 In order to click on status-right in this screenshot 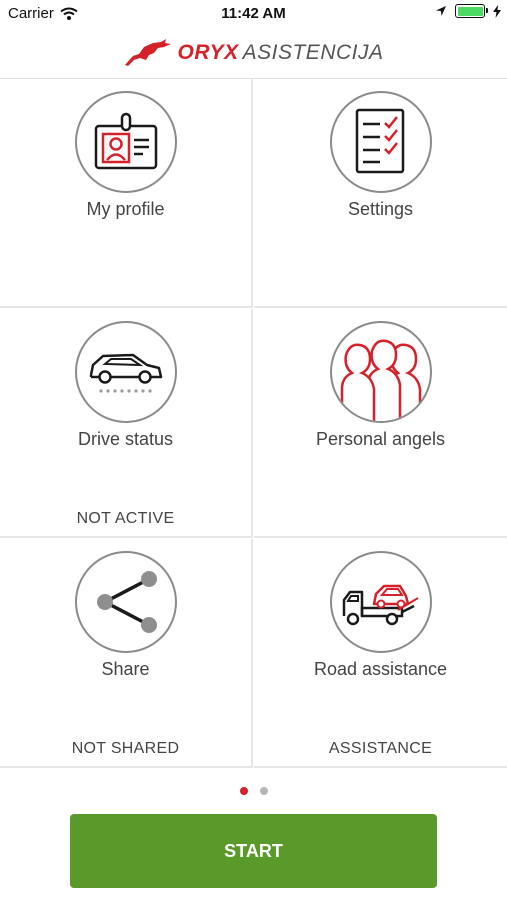, I will do `click(468, 11)`.